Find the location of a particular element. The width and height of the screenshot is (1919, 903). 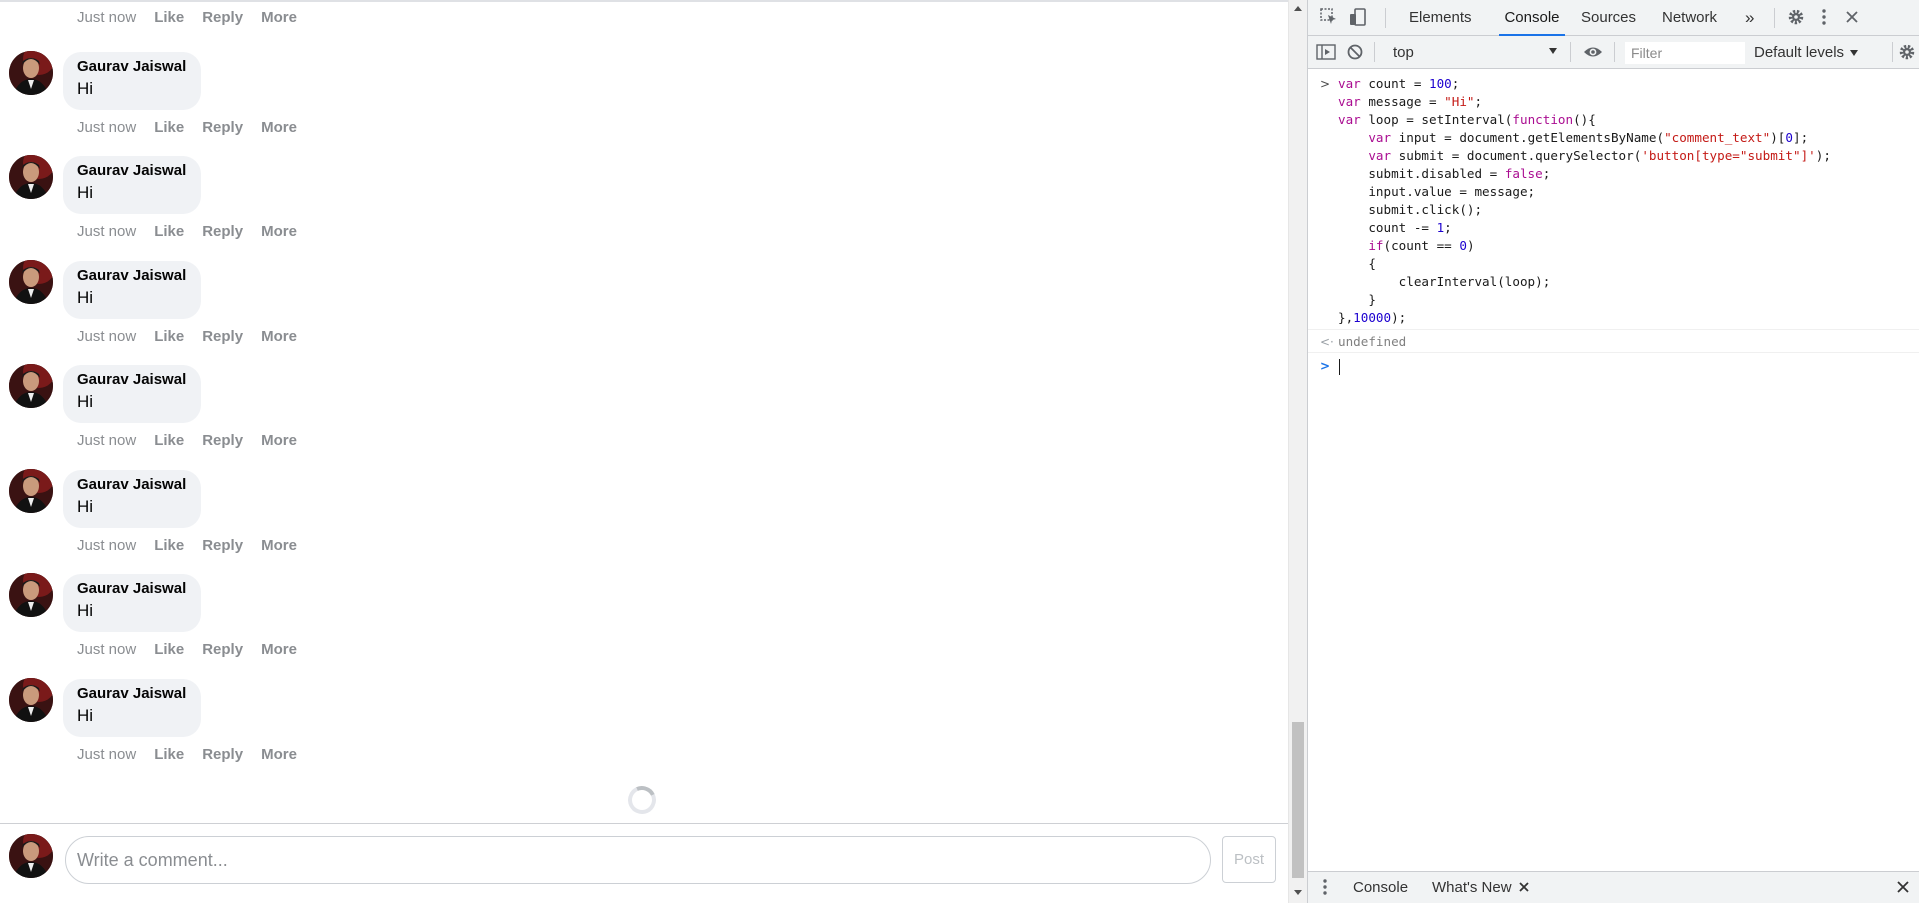

drawer-tab-whats-new: What's New is located at coordinates (1472, 887).